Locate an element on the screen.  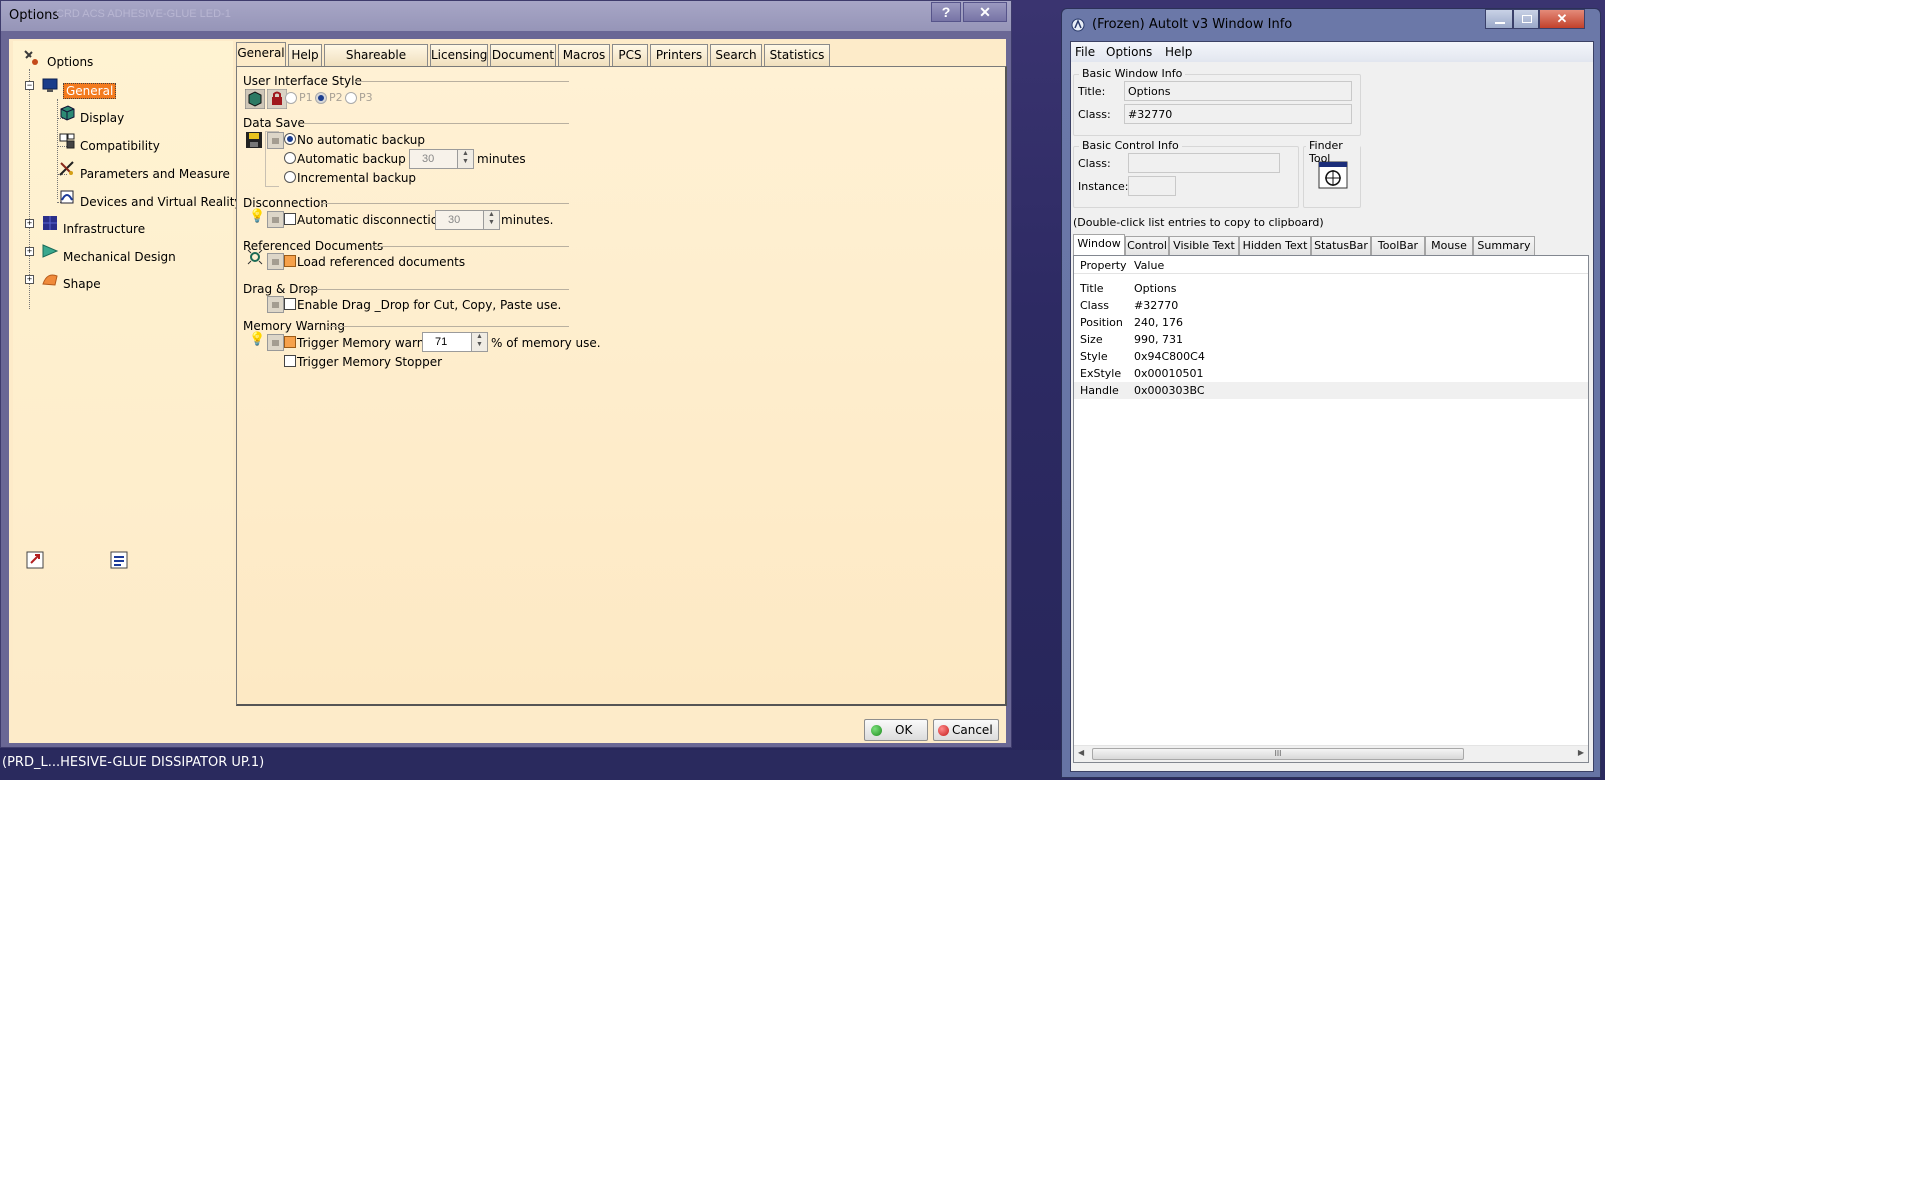
row-value: 0x00010501 is located at coordinates (1169, 373).